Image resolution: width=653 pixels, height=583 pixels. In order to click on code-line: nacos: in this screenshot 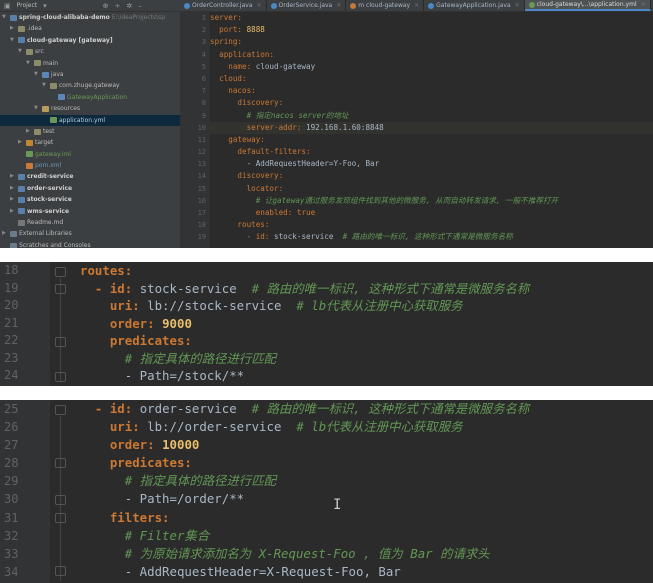, I will do `click(431, 91)`.